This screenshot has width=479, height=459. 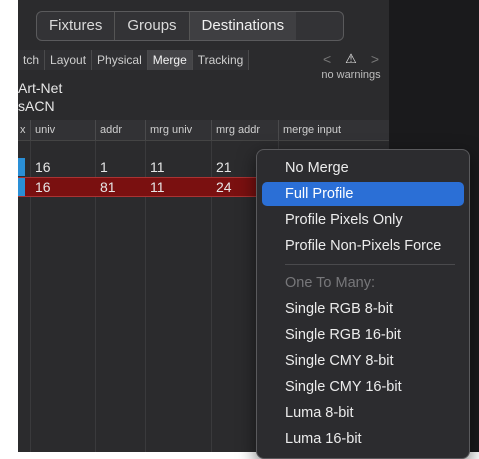 I want to click on warning-icon: ⚠, so click(x=351, y=58).